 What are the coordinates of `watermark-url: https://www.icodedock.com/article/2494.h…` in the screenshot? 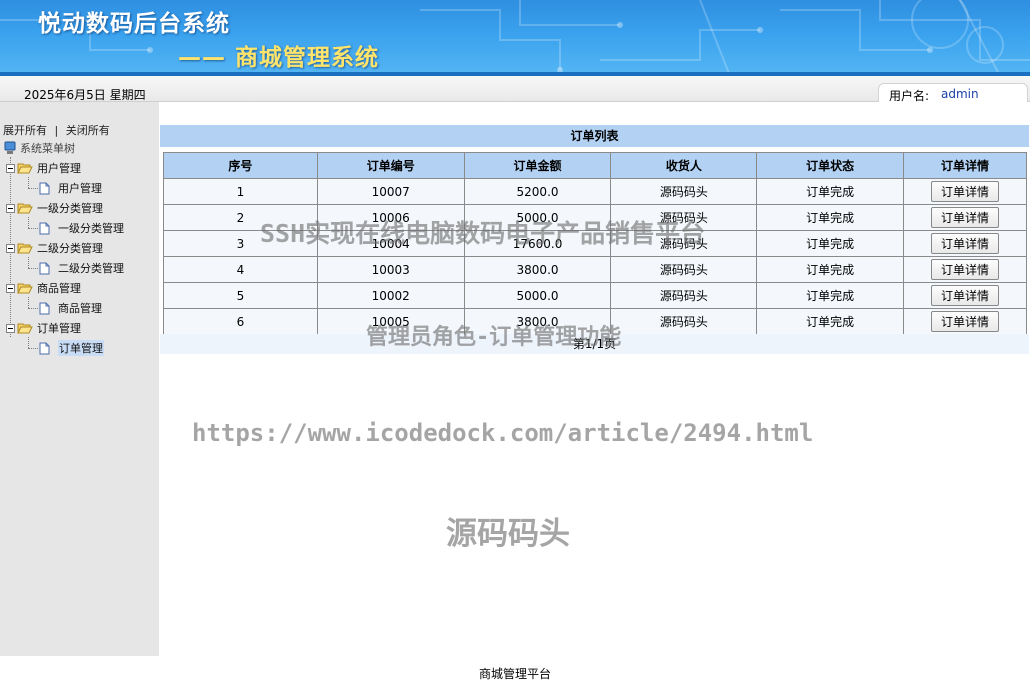 It's located at (503, 433).